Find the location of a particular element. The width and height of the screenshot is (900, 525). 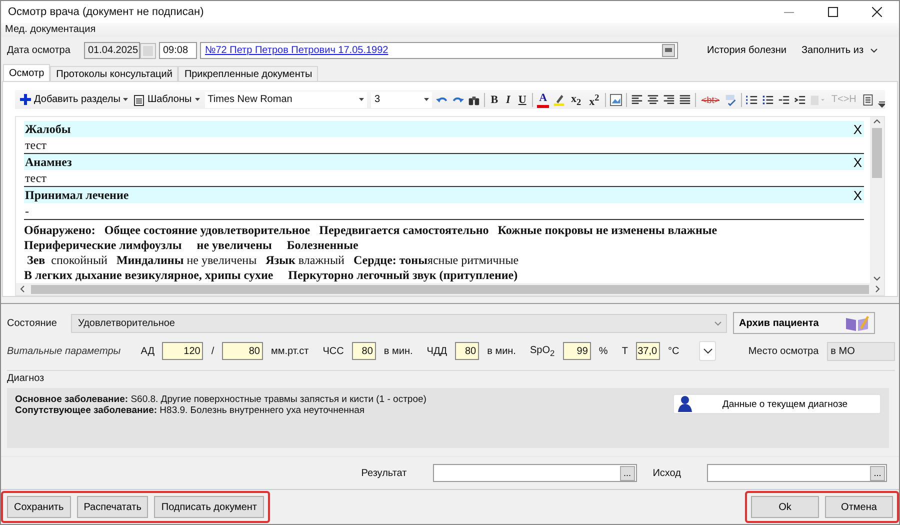

unit-label: / is located at coordinates (212, 351).